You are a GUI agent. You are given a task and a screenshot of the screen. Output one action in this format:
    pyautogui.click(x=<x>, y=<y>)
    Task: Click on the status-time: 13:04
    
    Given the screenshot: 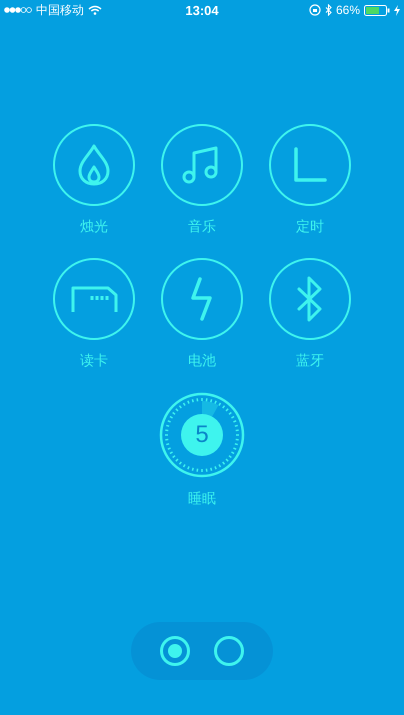 What is the action you would take?
    pyautogui.click(x=202, y=10)
    